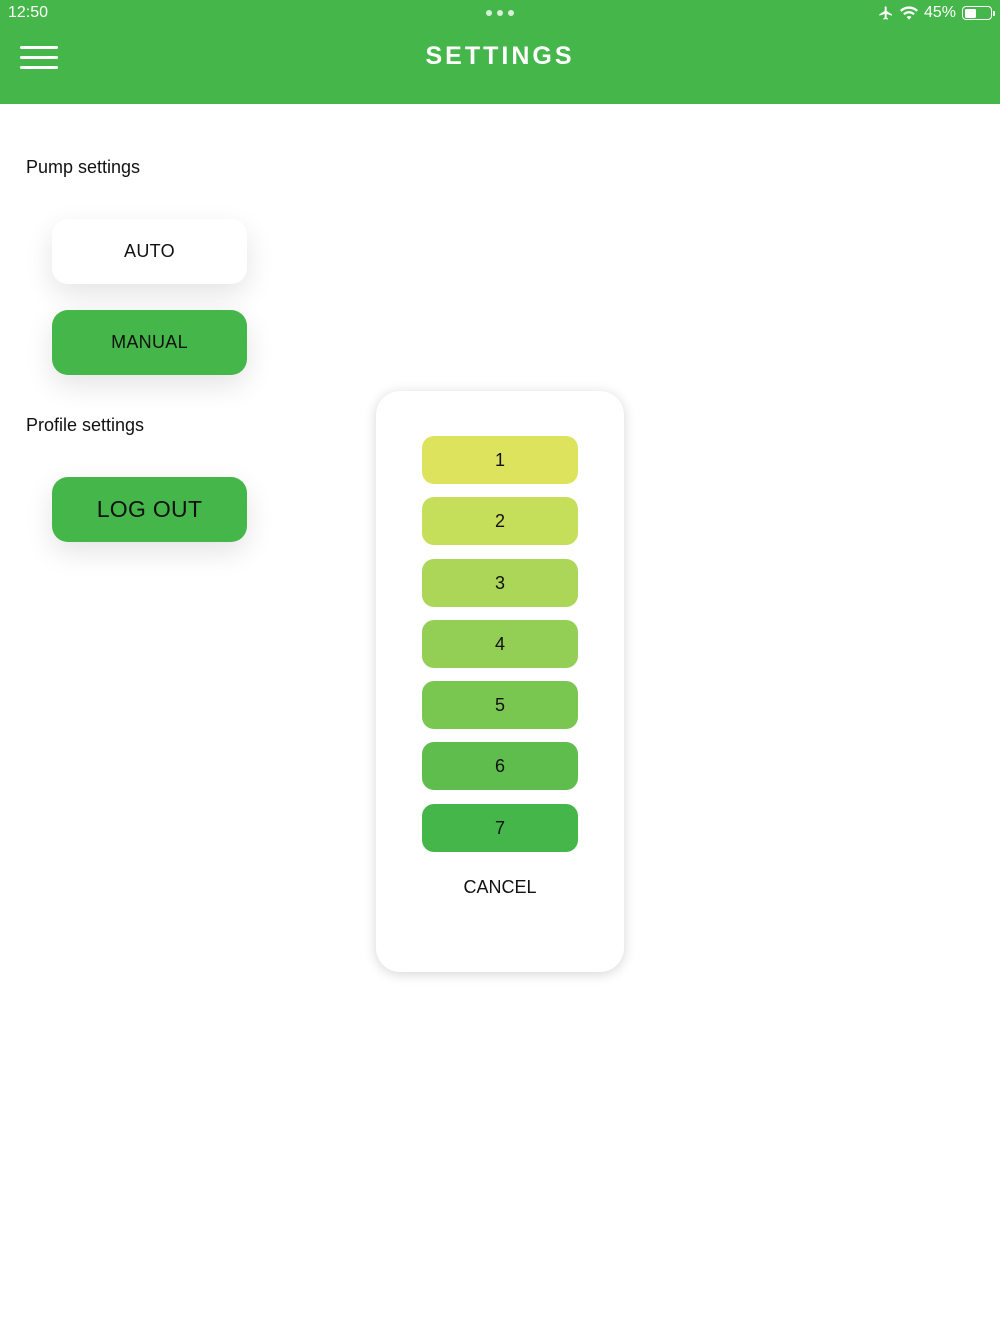  I want to click on level-option-5: 5, so click(500, 705).